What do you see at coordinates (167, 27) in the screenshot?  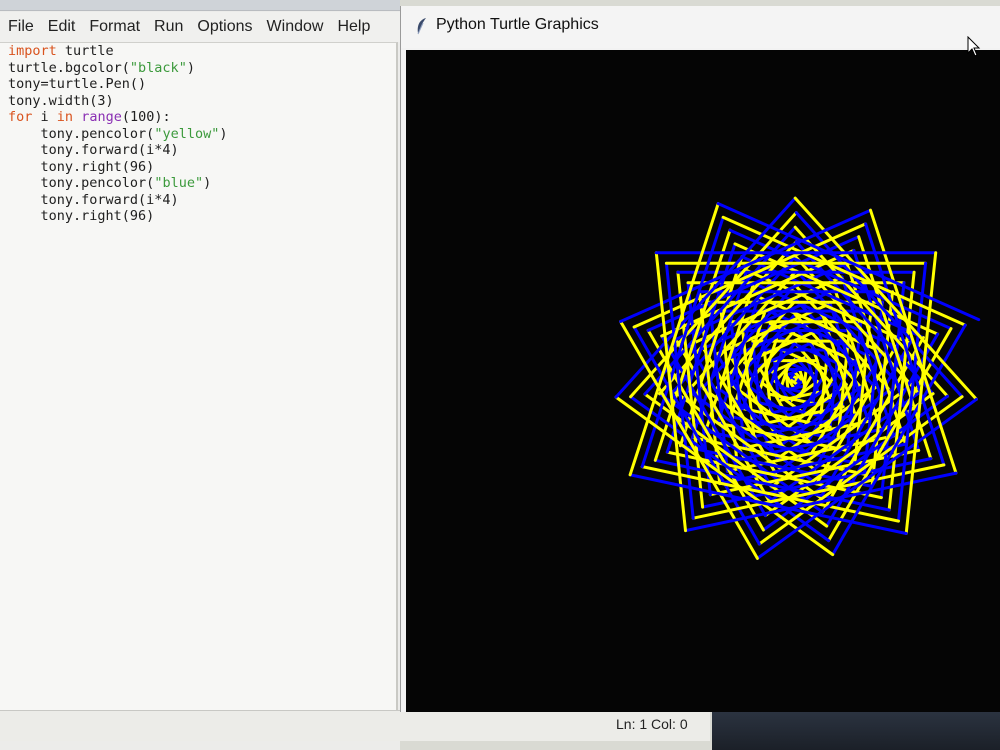 I see `menu-run: Run` at bounding box center [167, 27].